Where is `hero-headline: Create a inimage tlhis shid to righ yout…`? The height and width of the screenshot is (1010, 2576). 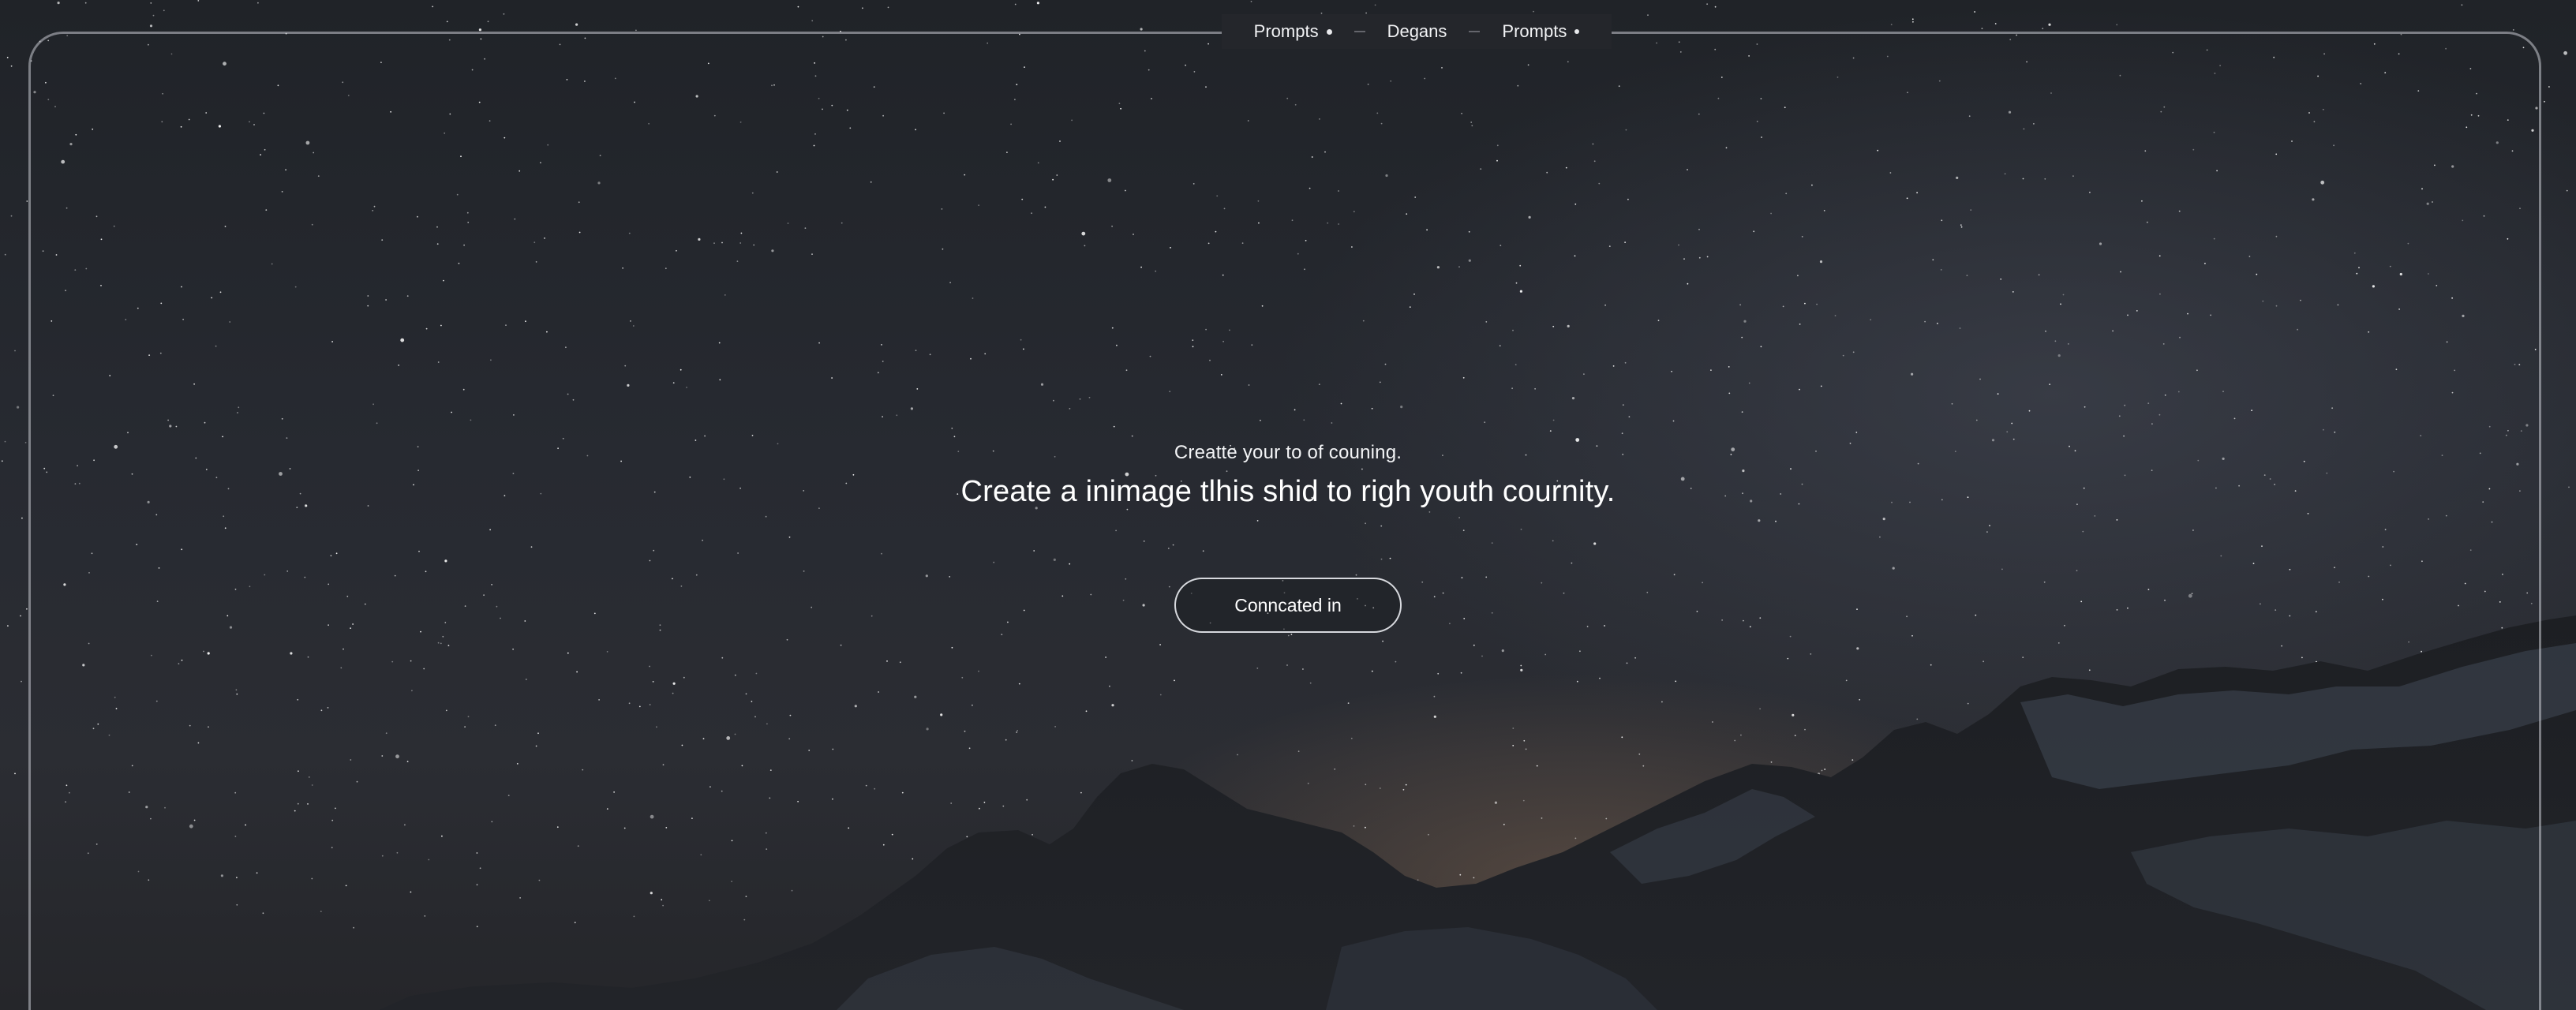 hero-headline: Create a inimage tlhis shid to righ yout… is located at coordinates (1288, 492).